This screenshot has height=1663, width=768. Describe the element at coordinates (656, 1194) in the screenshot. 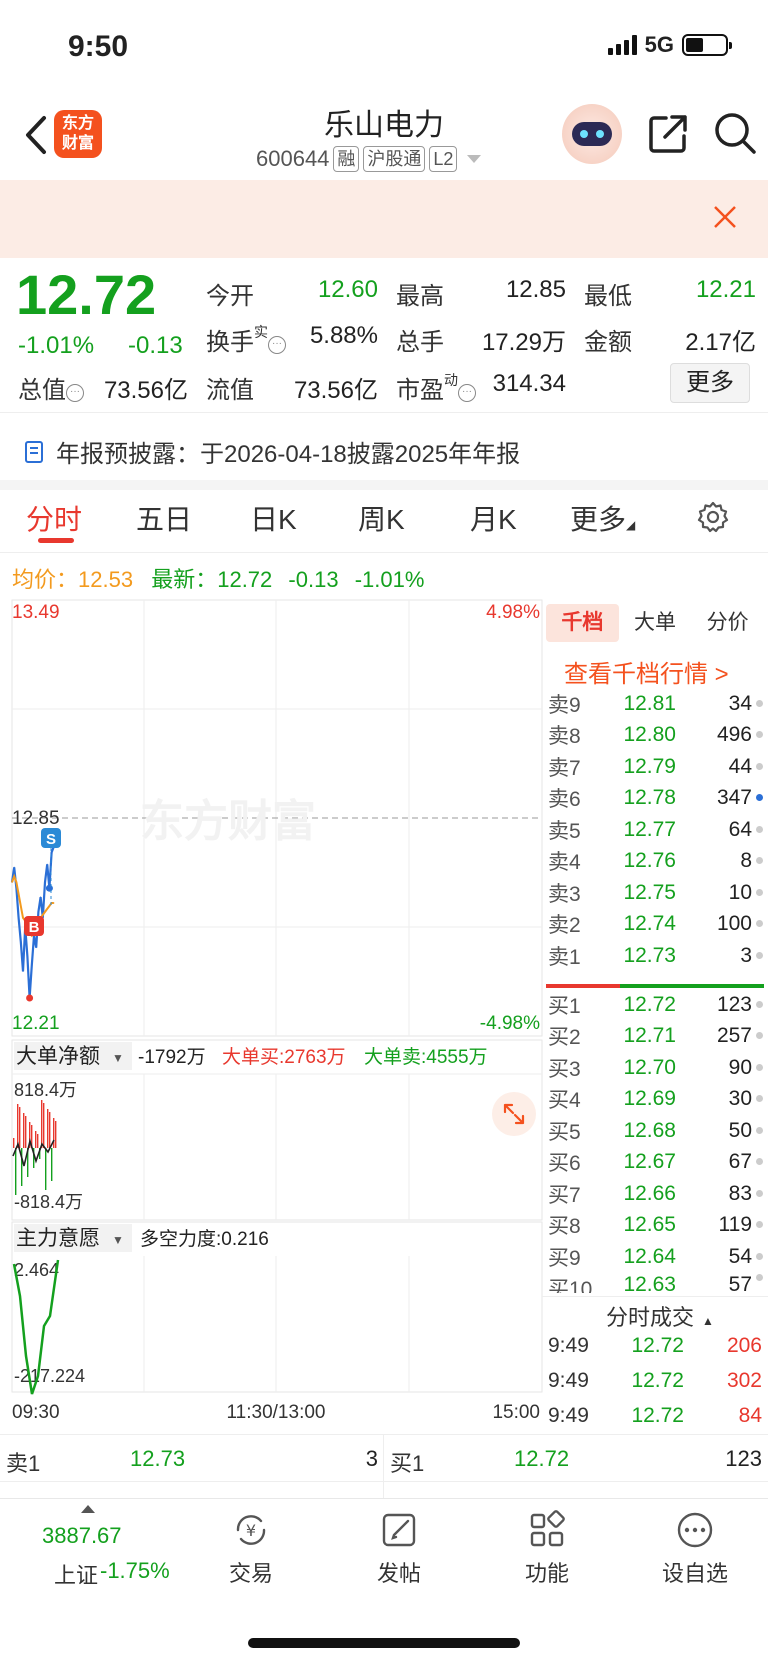

I see `bid-row: 买7 12.66 83` at that location.